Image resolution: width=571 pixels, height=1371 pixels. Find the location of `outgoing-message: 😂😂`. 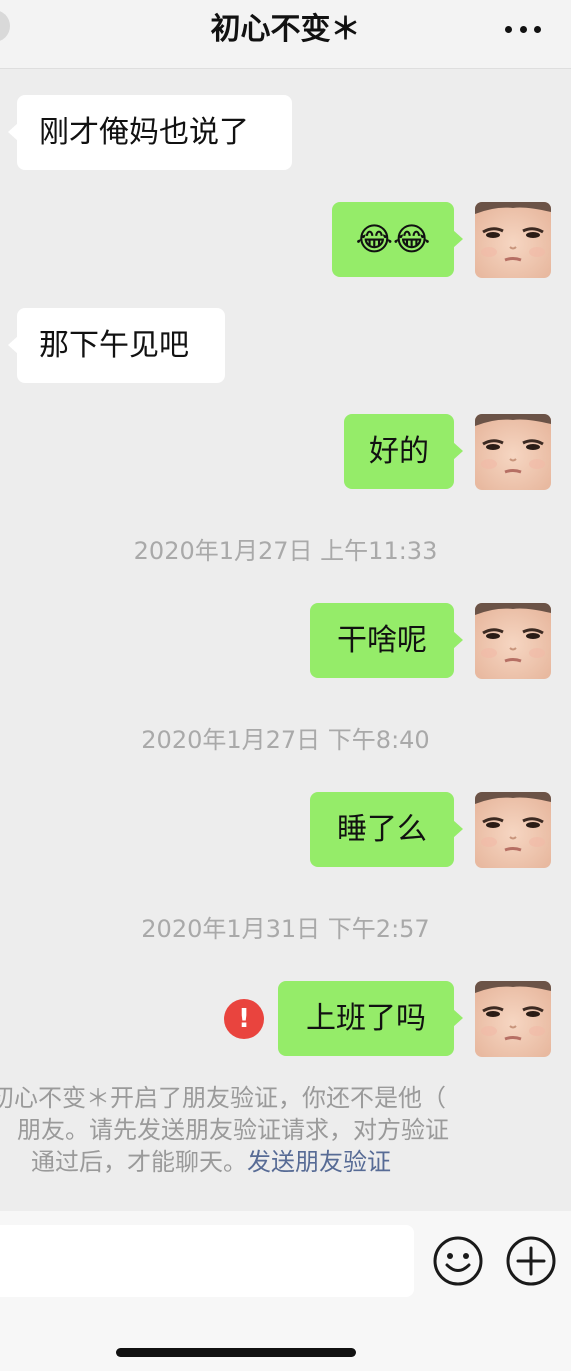

outgoing-message: 😂😂 is located at coordinates (397, 239).